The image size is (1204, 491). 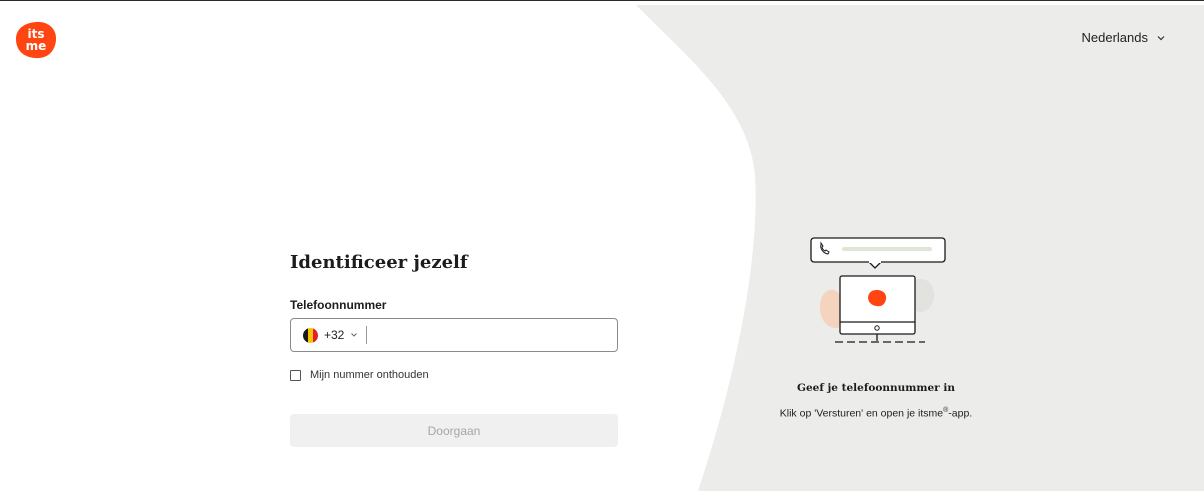 What do you see at coordinates (354, 335) in the screenshot?
I see `country-chevron-down-icon` at bounding box center [354, 335].